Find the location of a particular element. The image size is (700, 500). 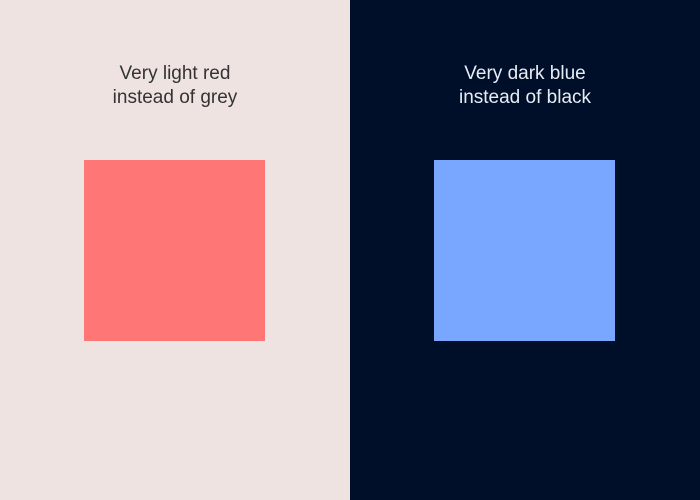

red-color-swatch is located at coordinates (174, 250).